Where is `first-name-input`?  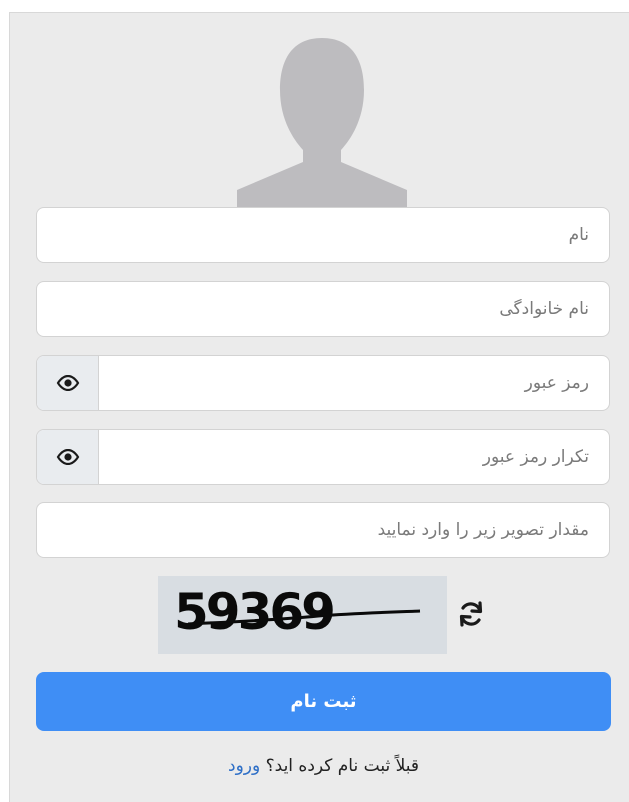
first-name-input is located at coordinates (323, 235).